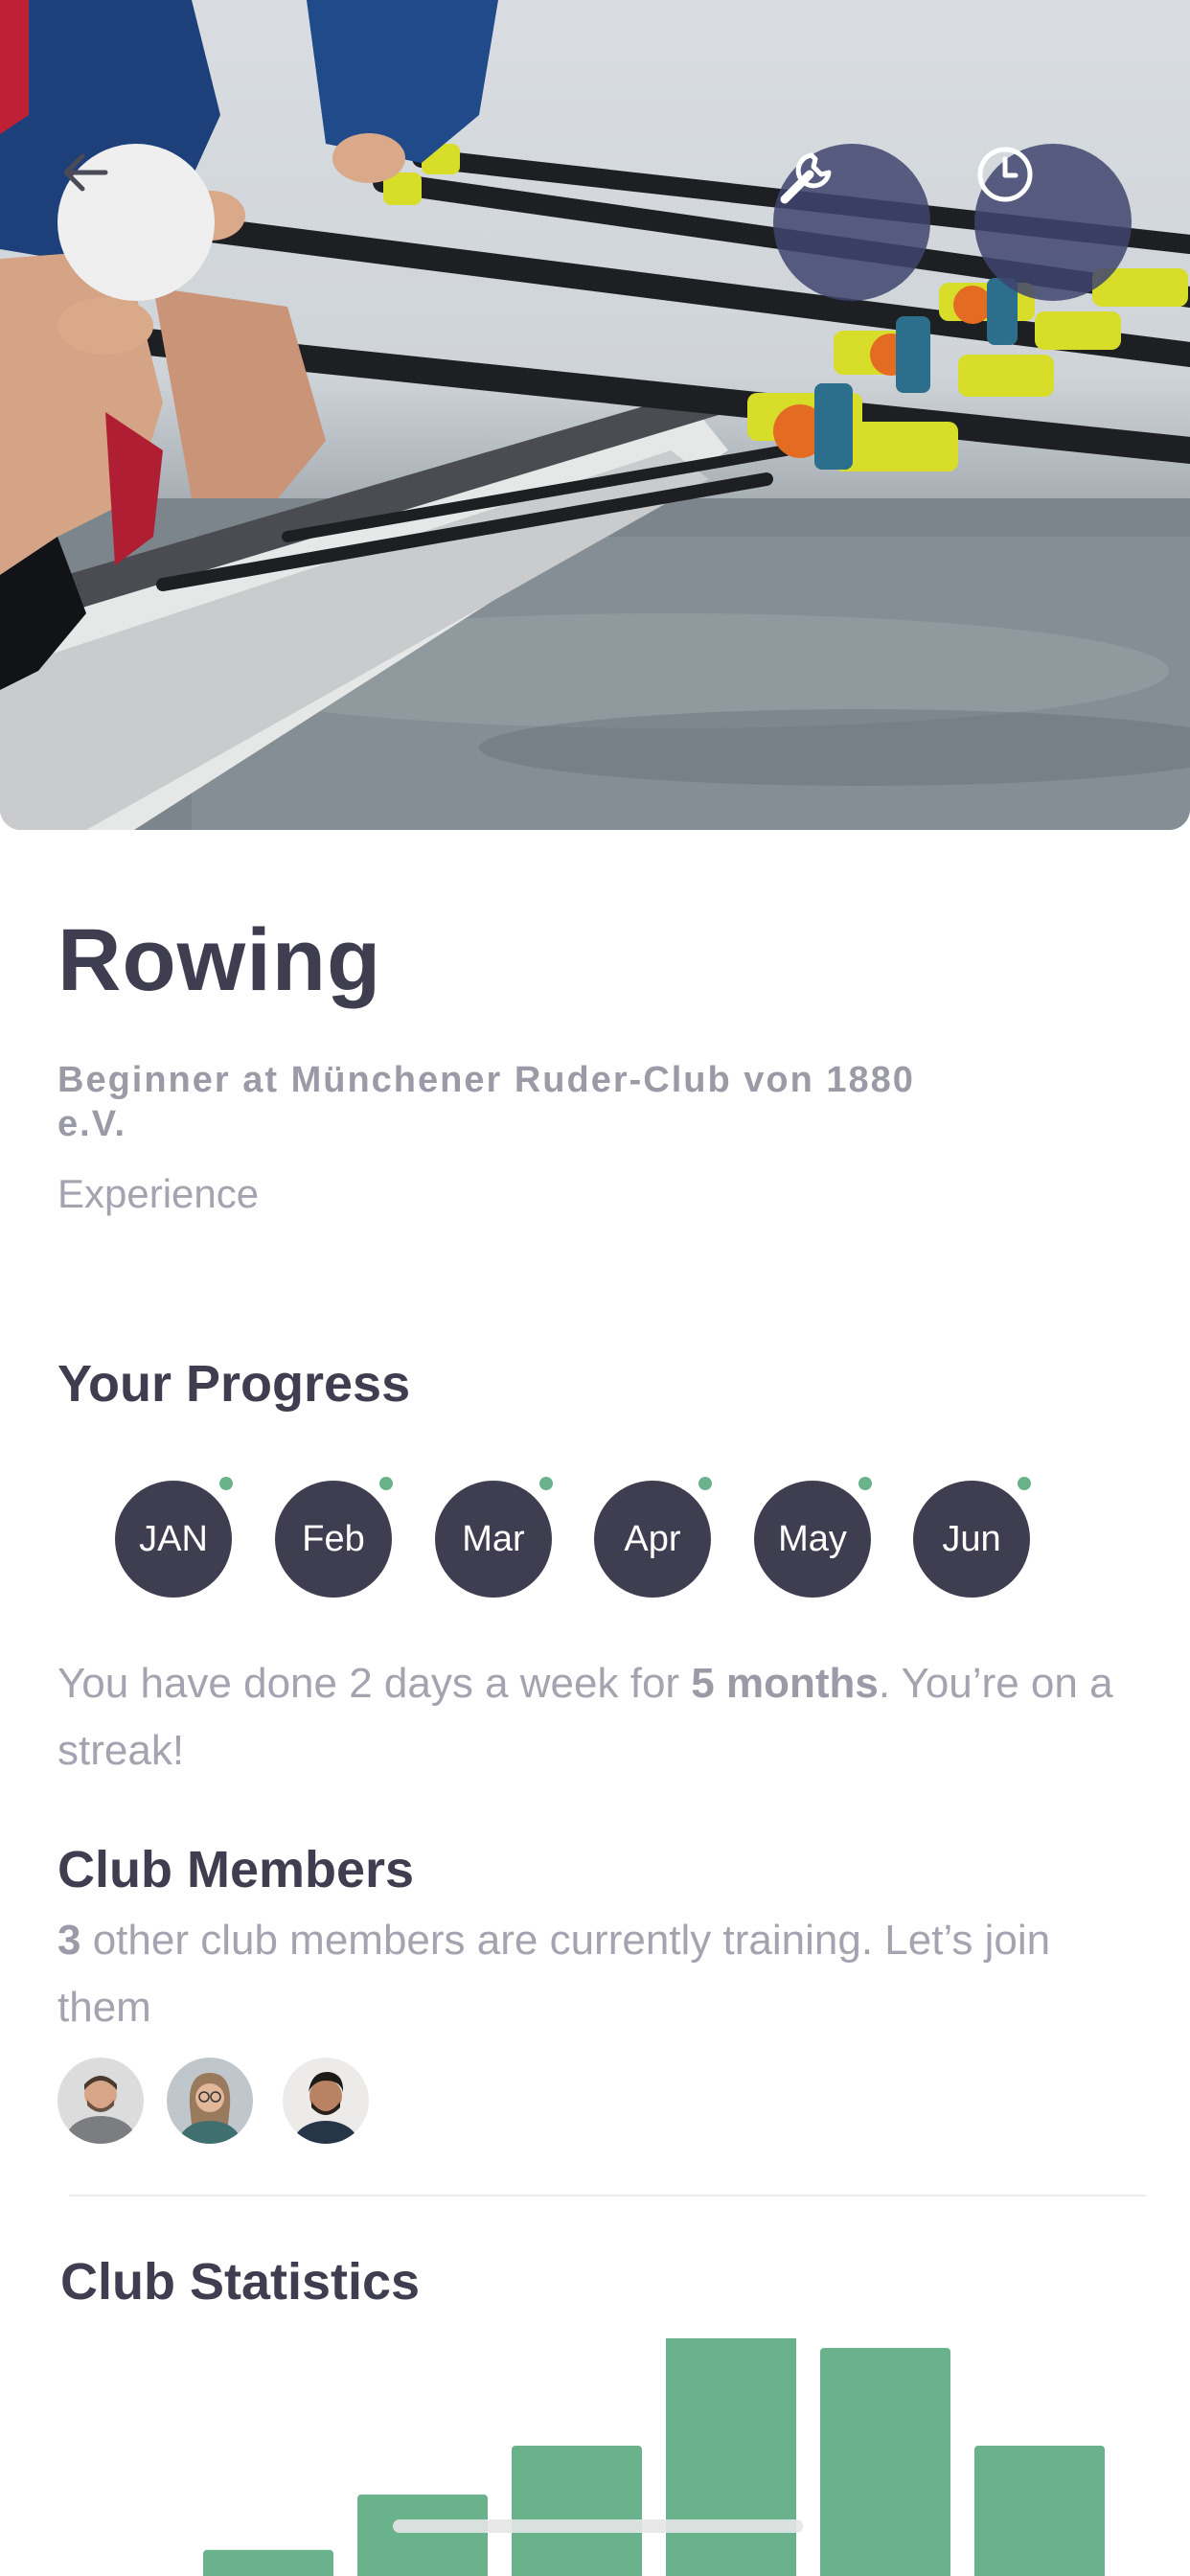 This screenshot has width=1190, height=2576. I want to click on club-statistics-chart, so click(654, 2457).